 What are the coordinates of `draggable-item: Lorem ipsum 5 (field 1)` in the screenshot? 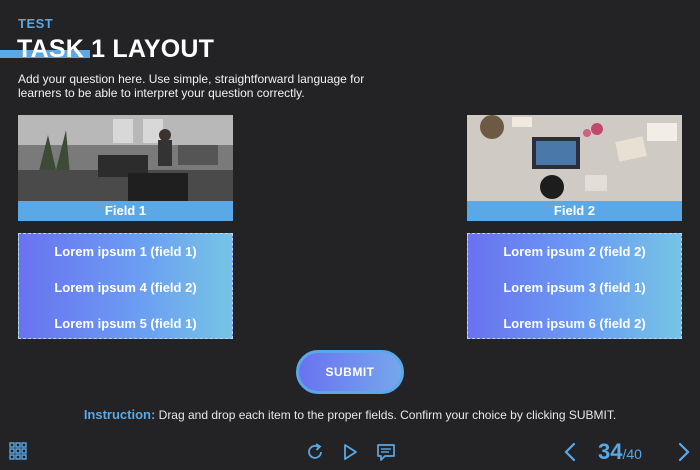 It's located at (125, 323).